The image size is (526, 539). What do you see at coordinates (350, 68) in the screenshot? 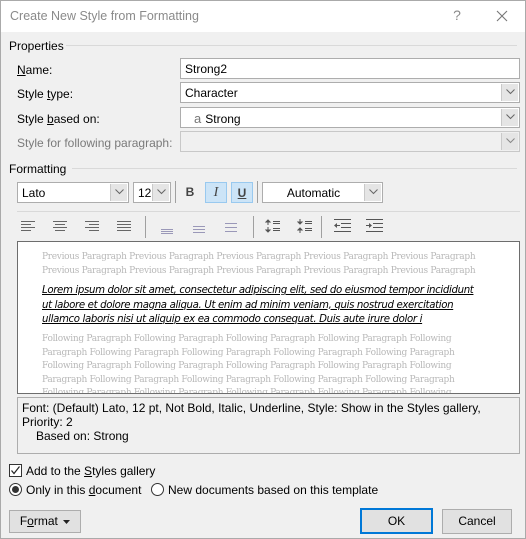
I see `name-input: Strong2` at bounding box center [350, 68].